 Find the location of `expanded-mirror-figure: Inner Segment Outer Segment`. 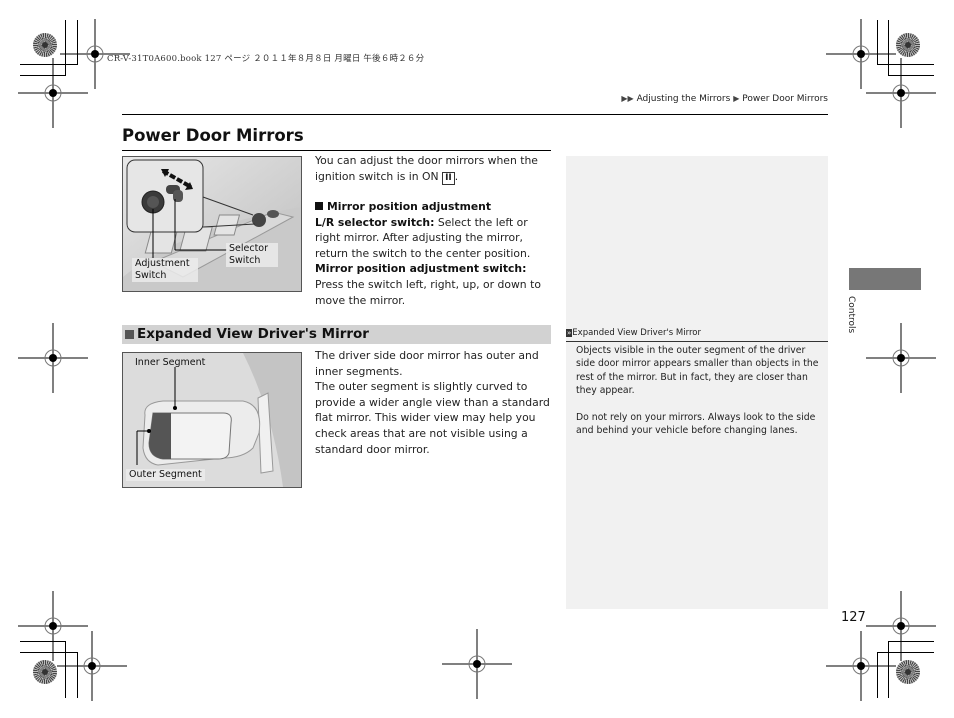

expanded-mirror-figure: Inner Segment Outer Segment is located at coordinates (212, 420).